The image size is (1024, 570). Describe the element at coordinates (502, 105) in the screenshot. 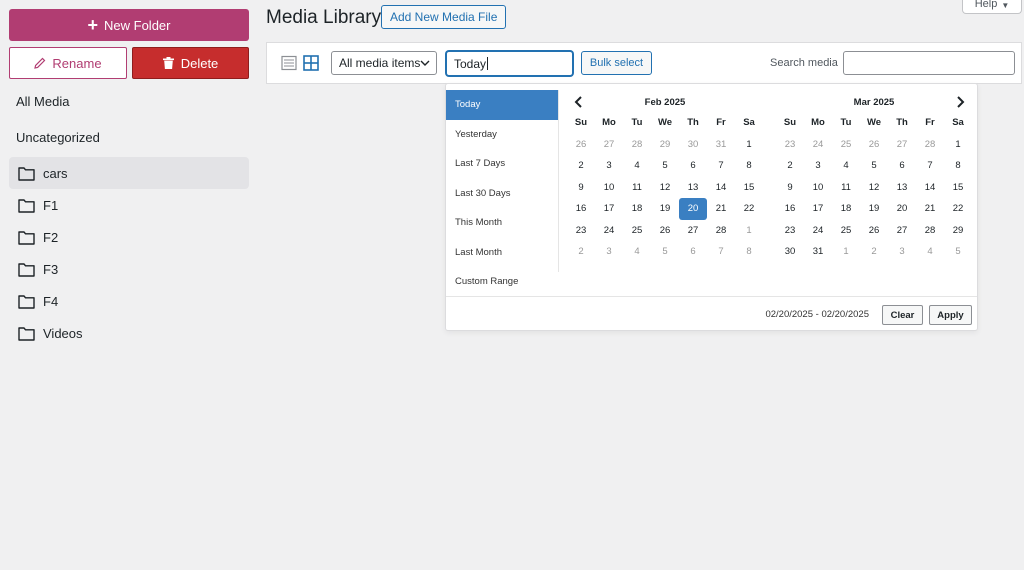

I see `preset-range-today: Today` at that location.